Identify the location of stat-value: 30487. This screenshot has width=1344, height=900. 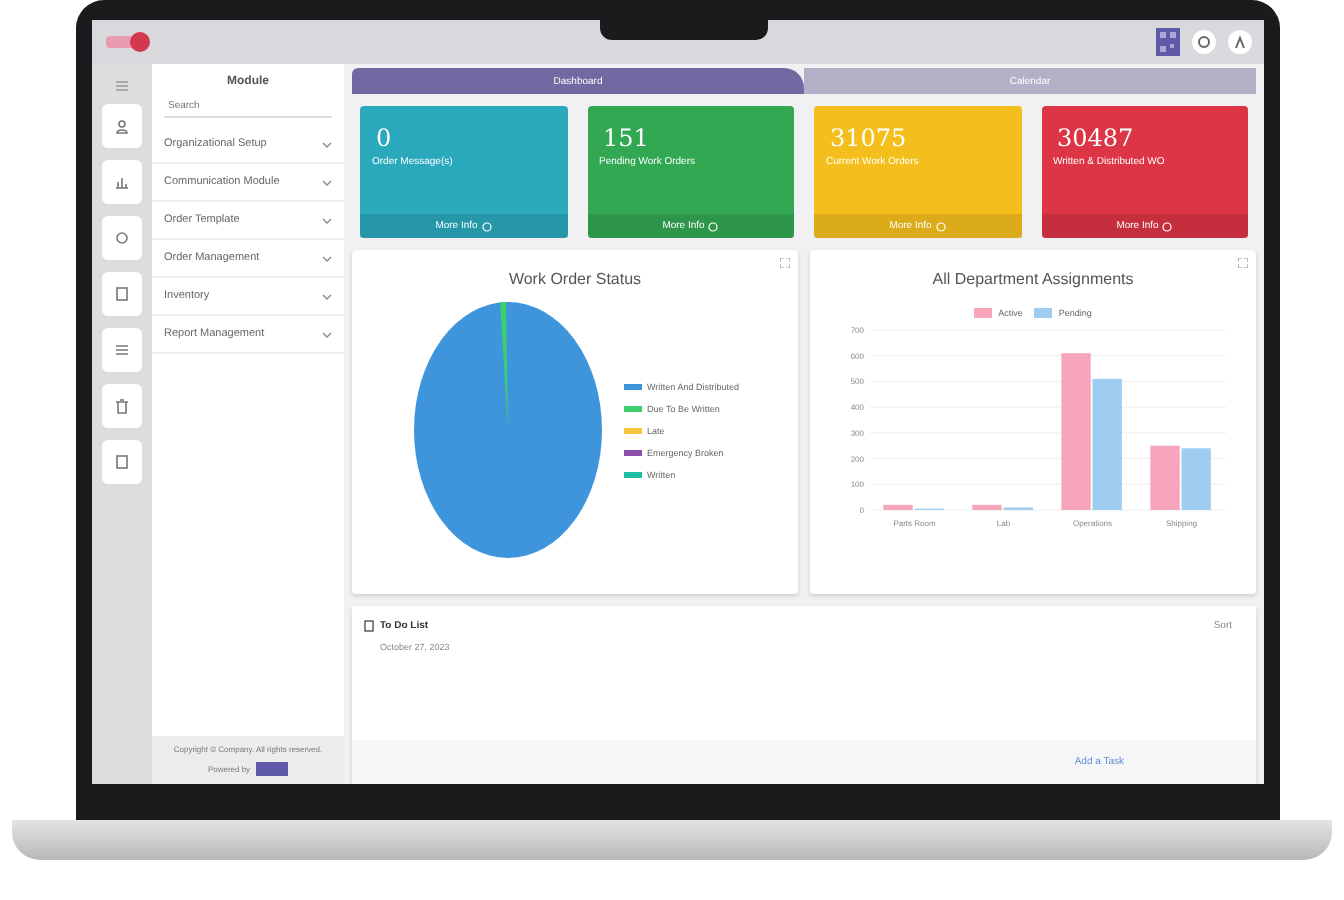
(1095, 139).